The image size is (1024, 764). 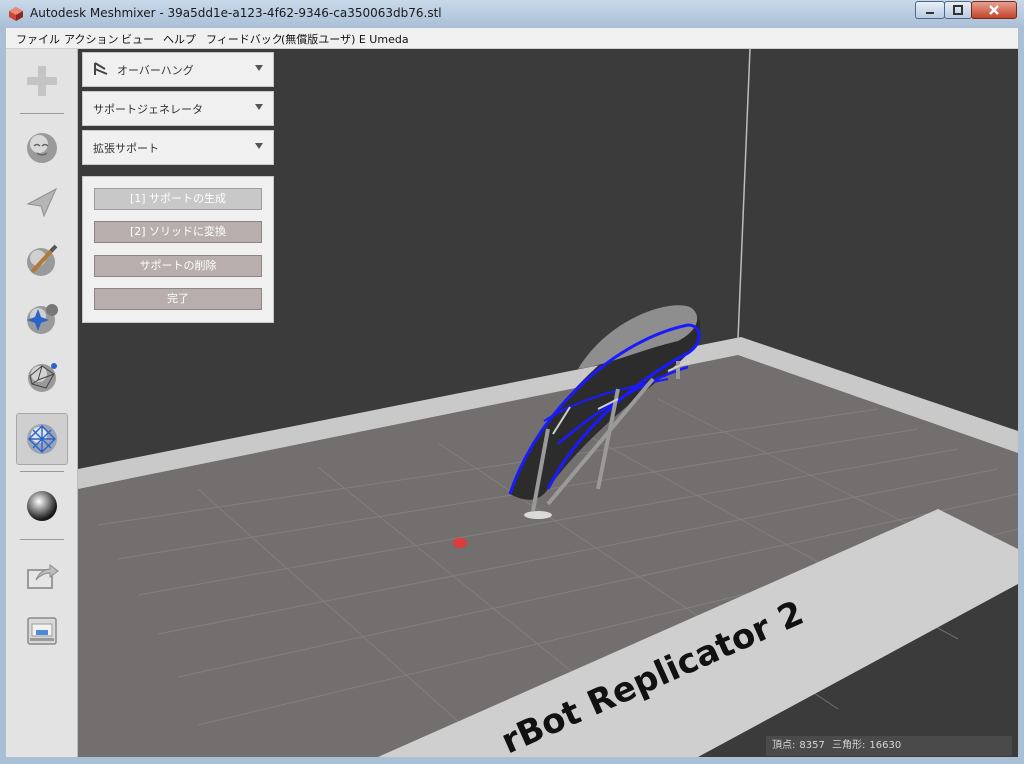 I want to click on menu-action: アクション, so click(x=91, y=39).